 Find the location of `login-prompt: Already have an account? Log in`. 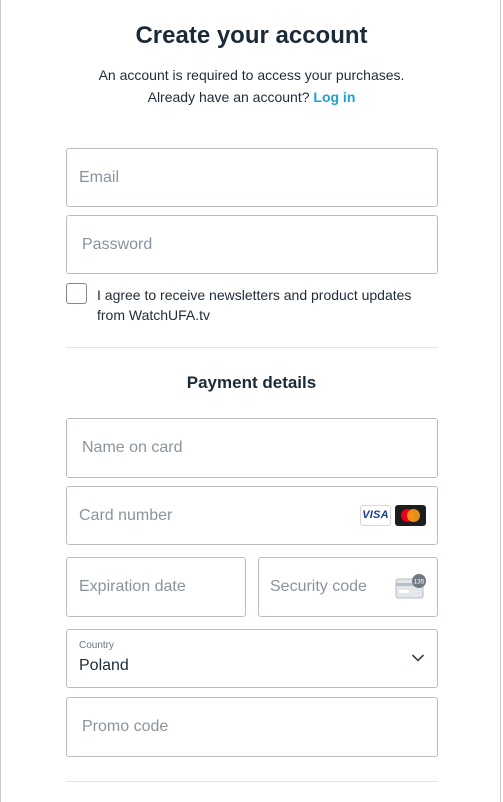

login-prompt: Already have an account? Log in is located at coordinates (251, 97).